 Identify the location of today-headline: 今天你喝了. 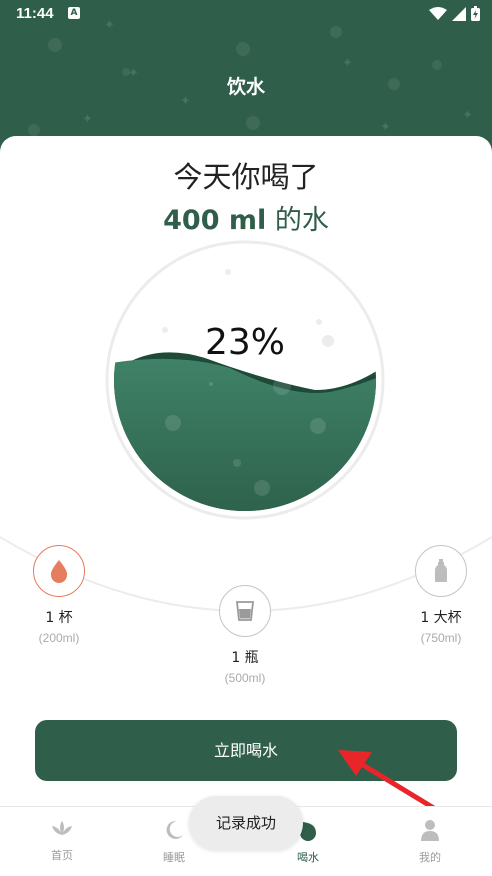
(246, 177).